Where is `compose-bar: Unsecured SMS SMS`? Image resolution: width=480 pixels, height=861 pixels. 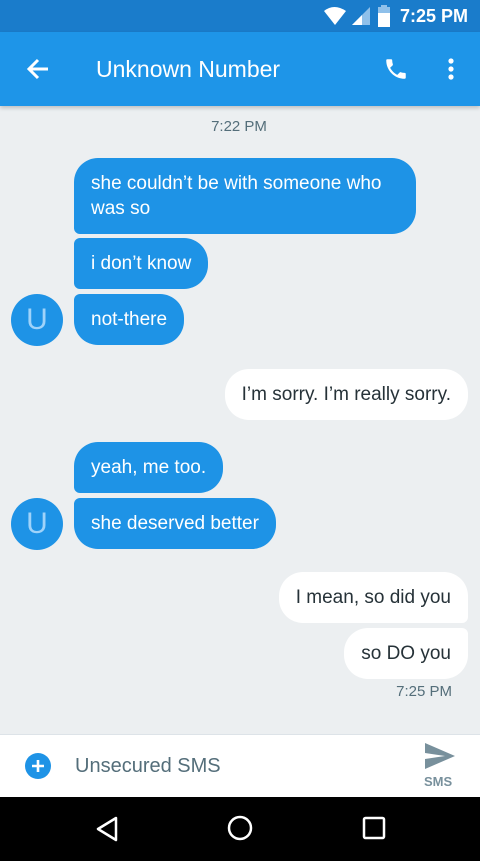 compose-bar: Unsecured SMS SMS is located at coordinates (240, 765).